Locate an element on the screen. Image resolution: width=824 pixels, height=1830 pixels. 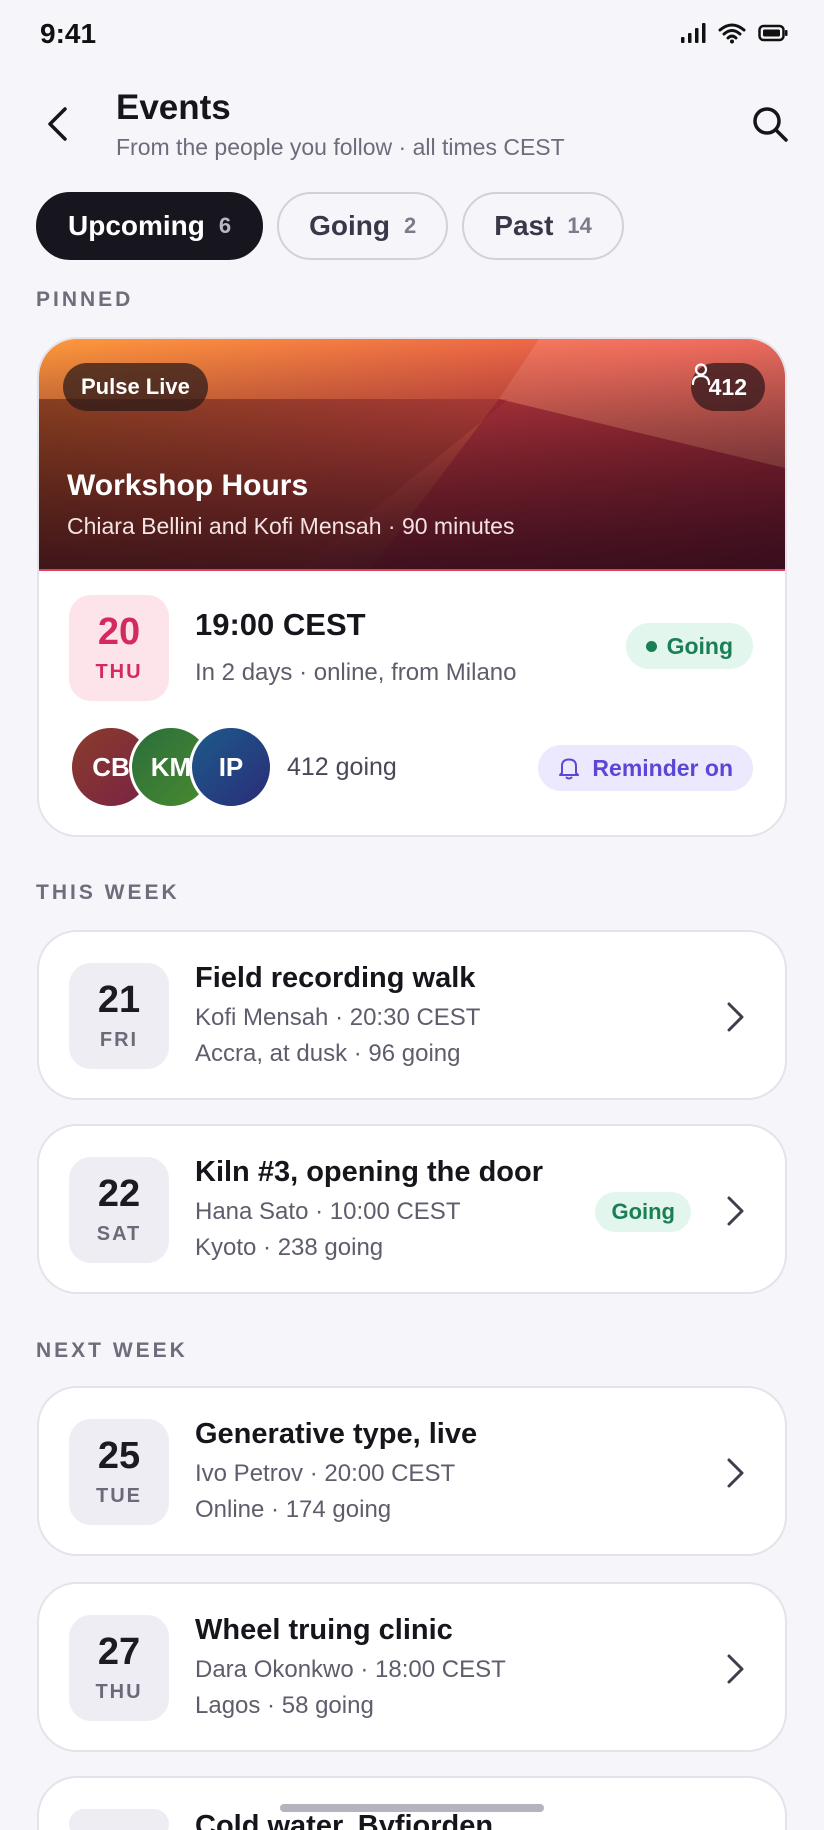
event-location: Kyoto · 238 going is located at coordinates (289, 1247).